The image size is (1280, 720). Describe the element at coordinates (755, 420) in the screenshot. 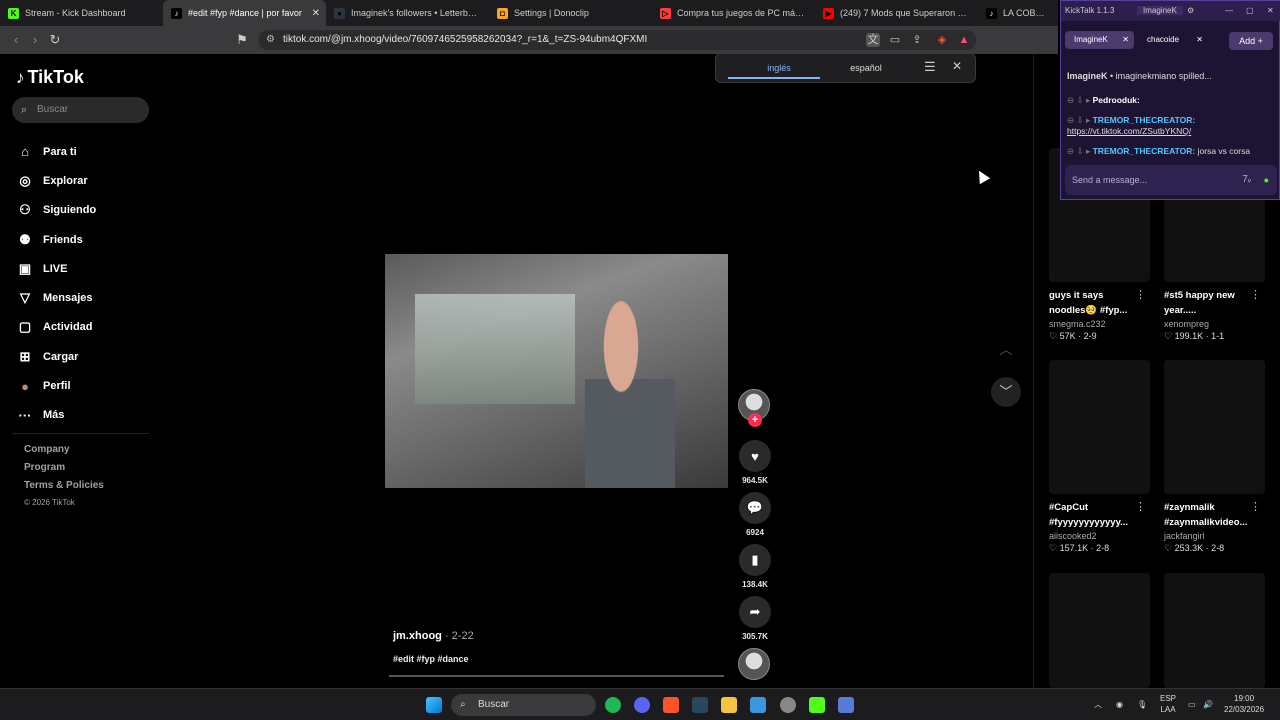

I see `follow-plus-icon: +` at that location.